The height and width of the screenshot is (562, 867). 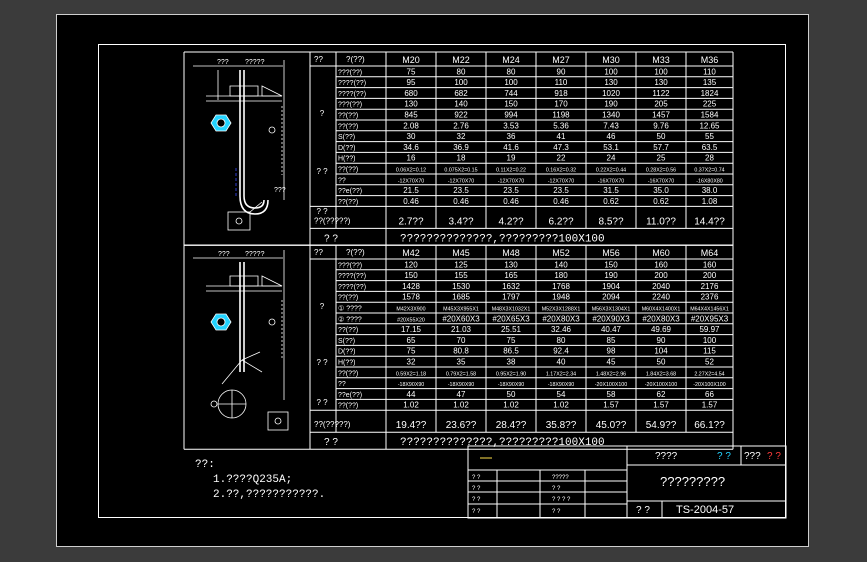 I want to click on dim-top-a-2: ???, so click(x=224, y=254).